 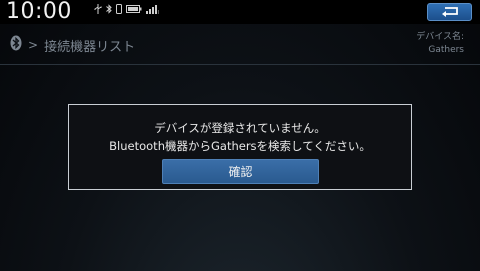 I want to click on phone-icon, so click(x=119, y=9).